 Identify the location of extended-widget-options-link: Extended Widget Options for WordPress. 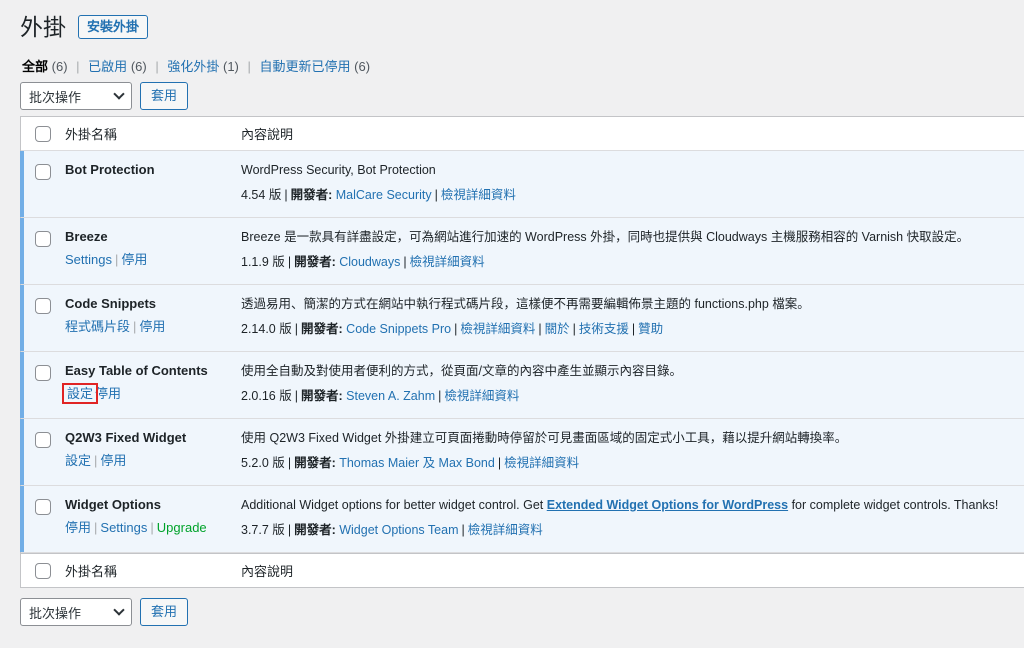
(667, 505).